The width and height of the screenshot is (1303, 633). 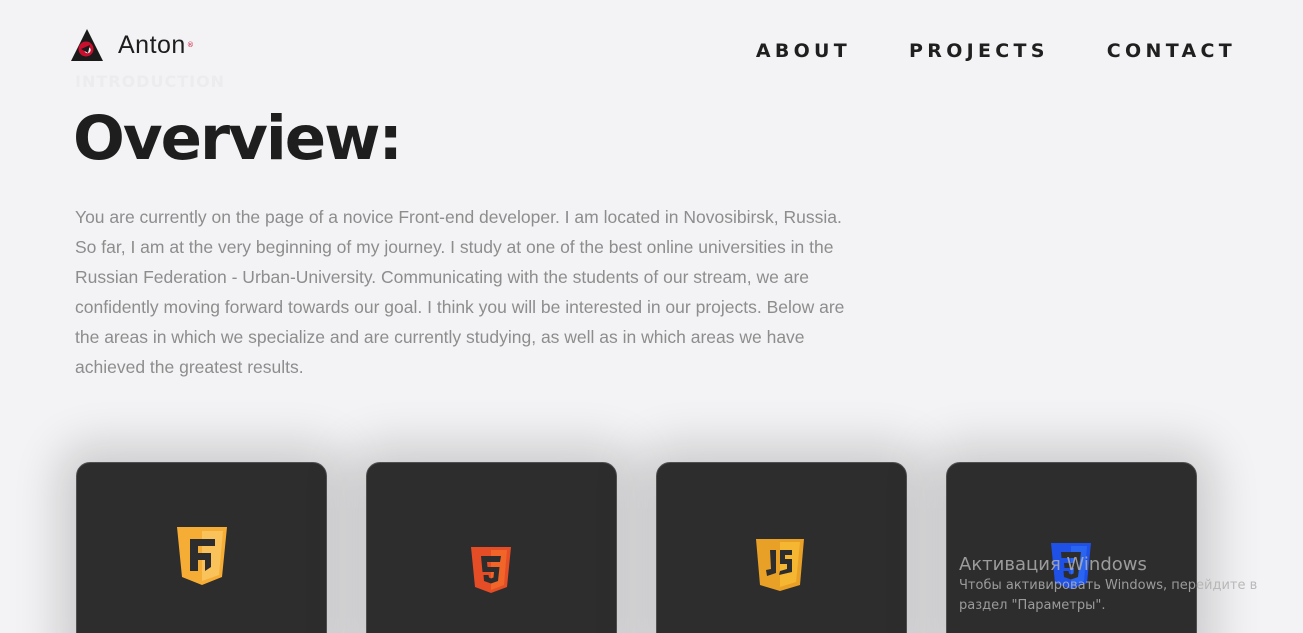 I want to click on skill-card-css3, so click(x=1071, y=547).